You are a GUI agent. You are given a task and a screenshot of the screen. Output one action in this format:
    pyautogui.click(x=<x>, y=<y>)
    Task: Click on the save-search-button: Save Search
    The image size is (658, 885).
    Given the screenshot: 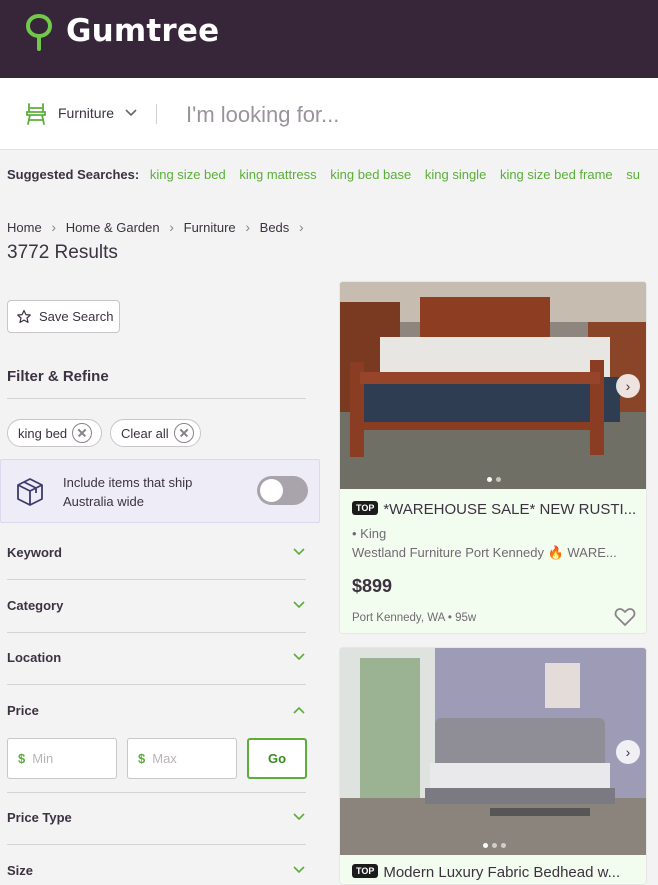 What is the action you would take?
    pyautogui.click(x=63, y=316)
    